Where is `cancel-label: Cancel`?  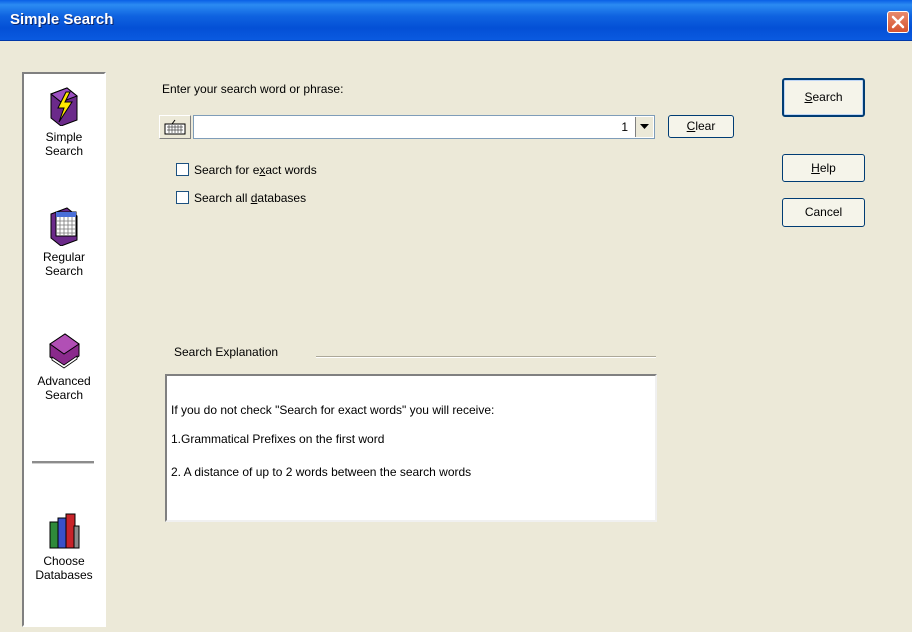
cancel-label: Cancel is located at coordinates (823, 212).